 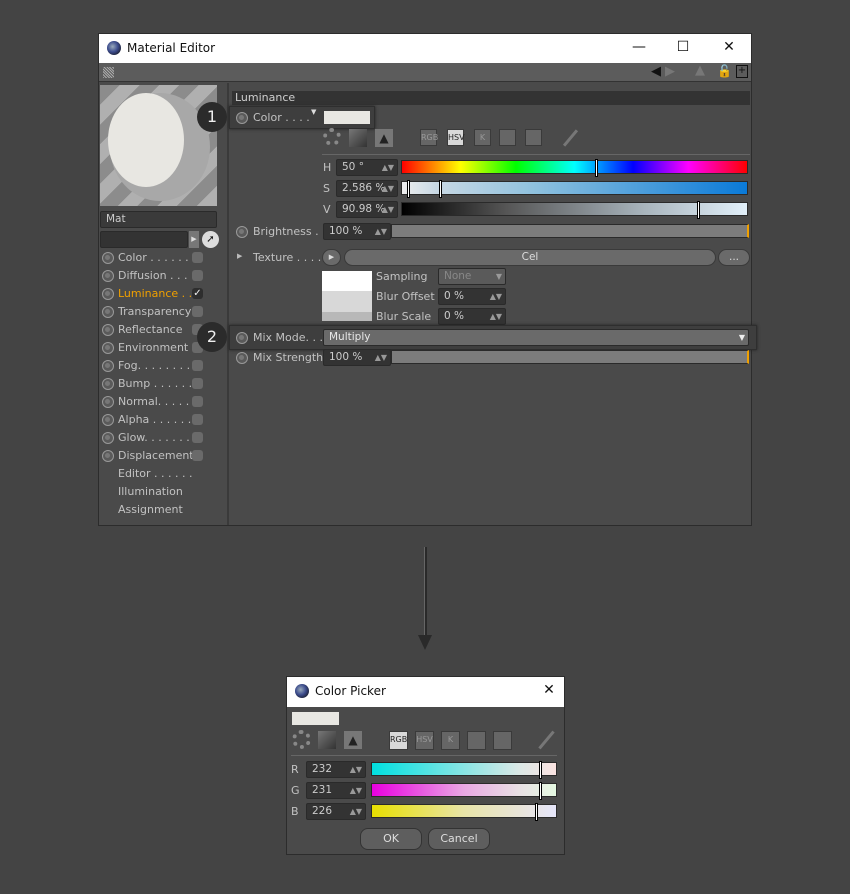 What do you see at coordinates (194, 239) in the screenshot?
I see `layer-arrow-button: ▶` at bounding box center [194, 239].